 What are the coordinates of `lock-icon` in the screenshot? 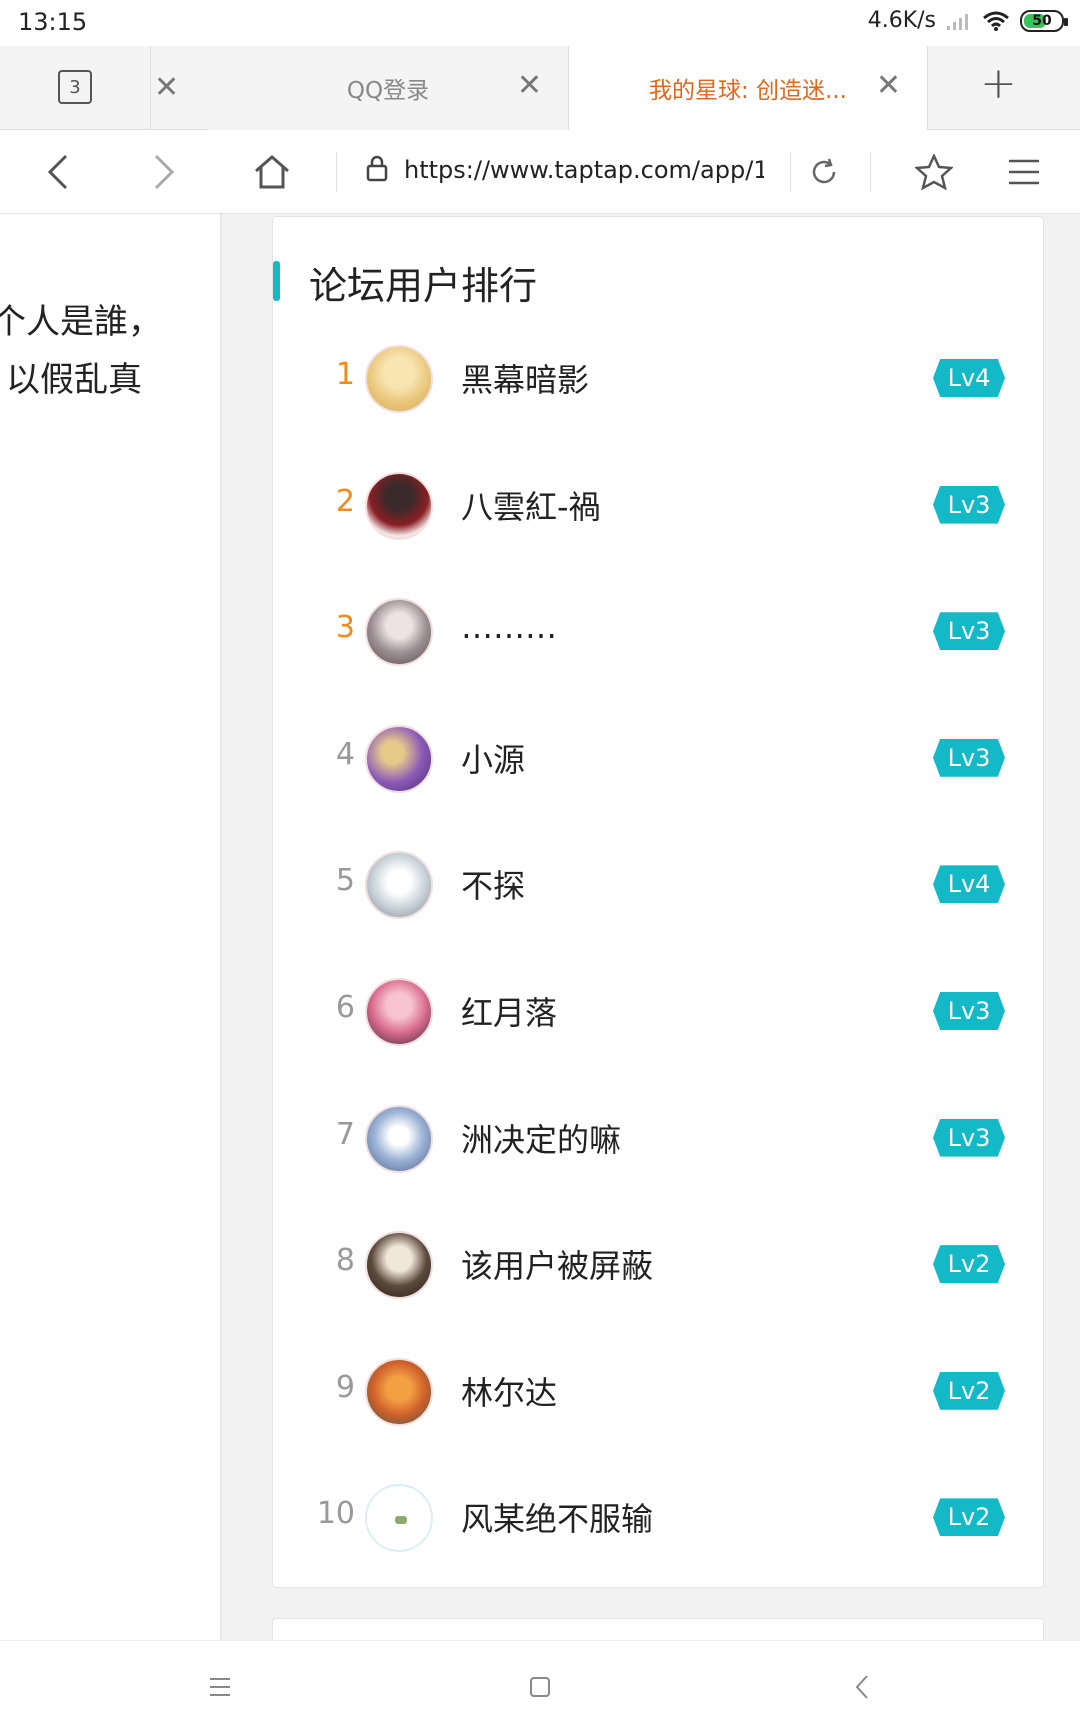 It's located at (377, 170).